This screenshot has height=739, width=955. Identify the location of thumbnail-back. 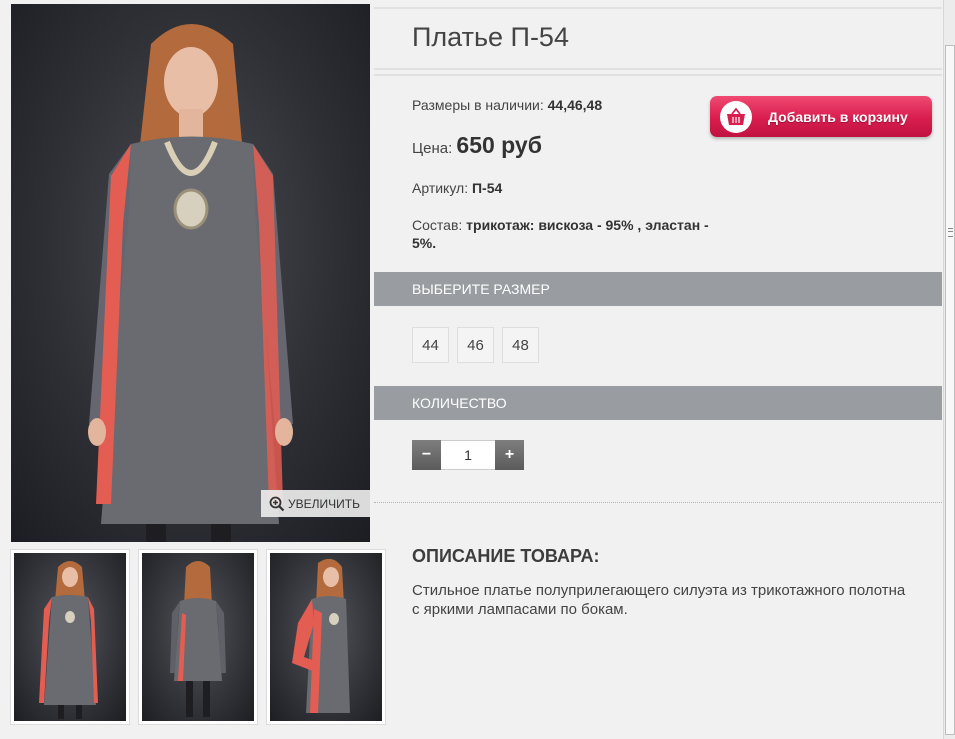
(198, 637).